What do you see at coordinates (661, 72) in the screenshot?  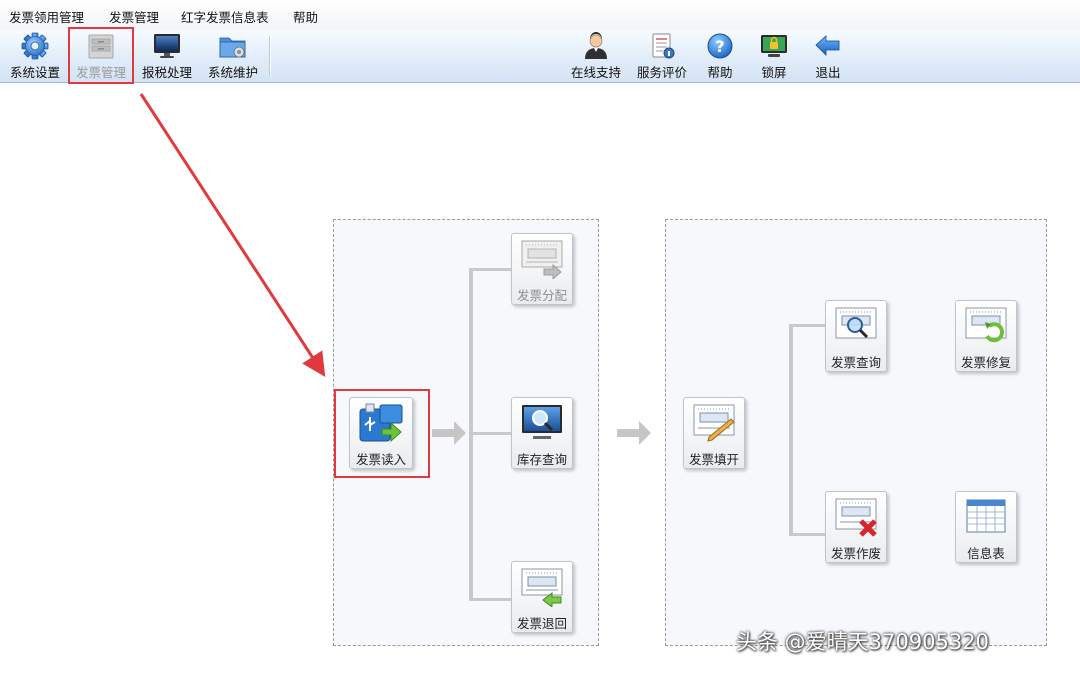 I see `service-rating-label: 服务评价` at bounding box center [661, 72].